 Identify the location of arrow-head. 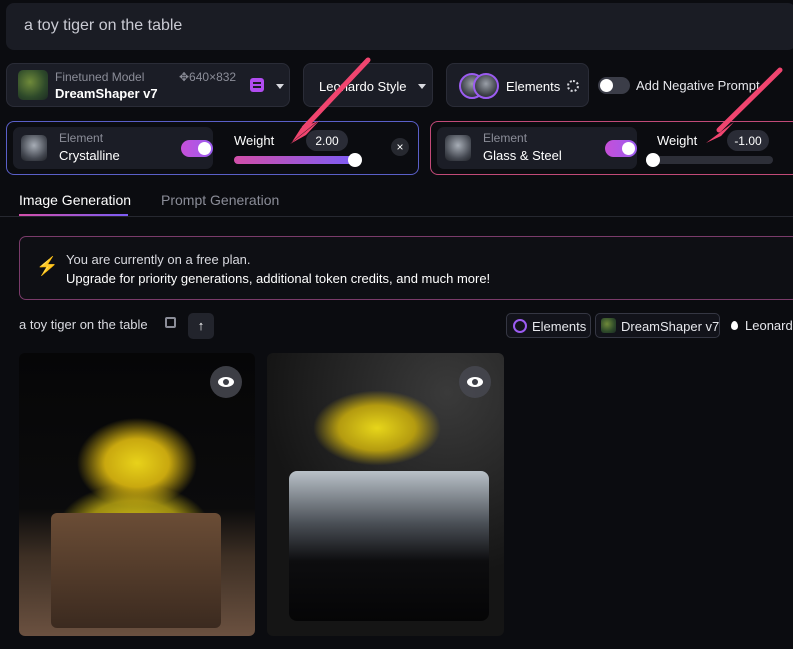
(720, 132).